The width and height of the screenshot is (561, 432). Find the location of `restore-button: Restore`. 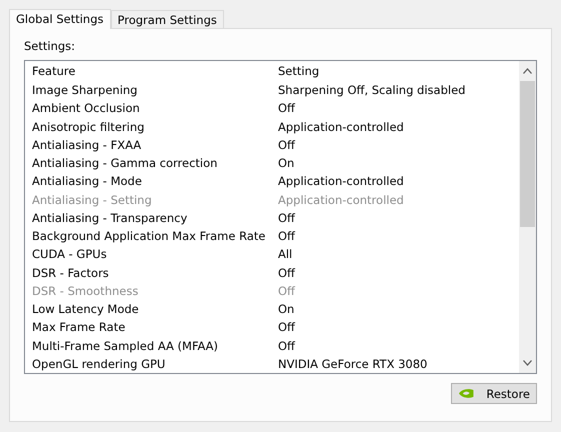

restore-button: Restore is located at coordinates (494, 393).